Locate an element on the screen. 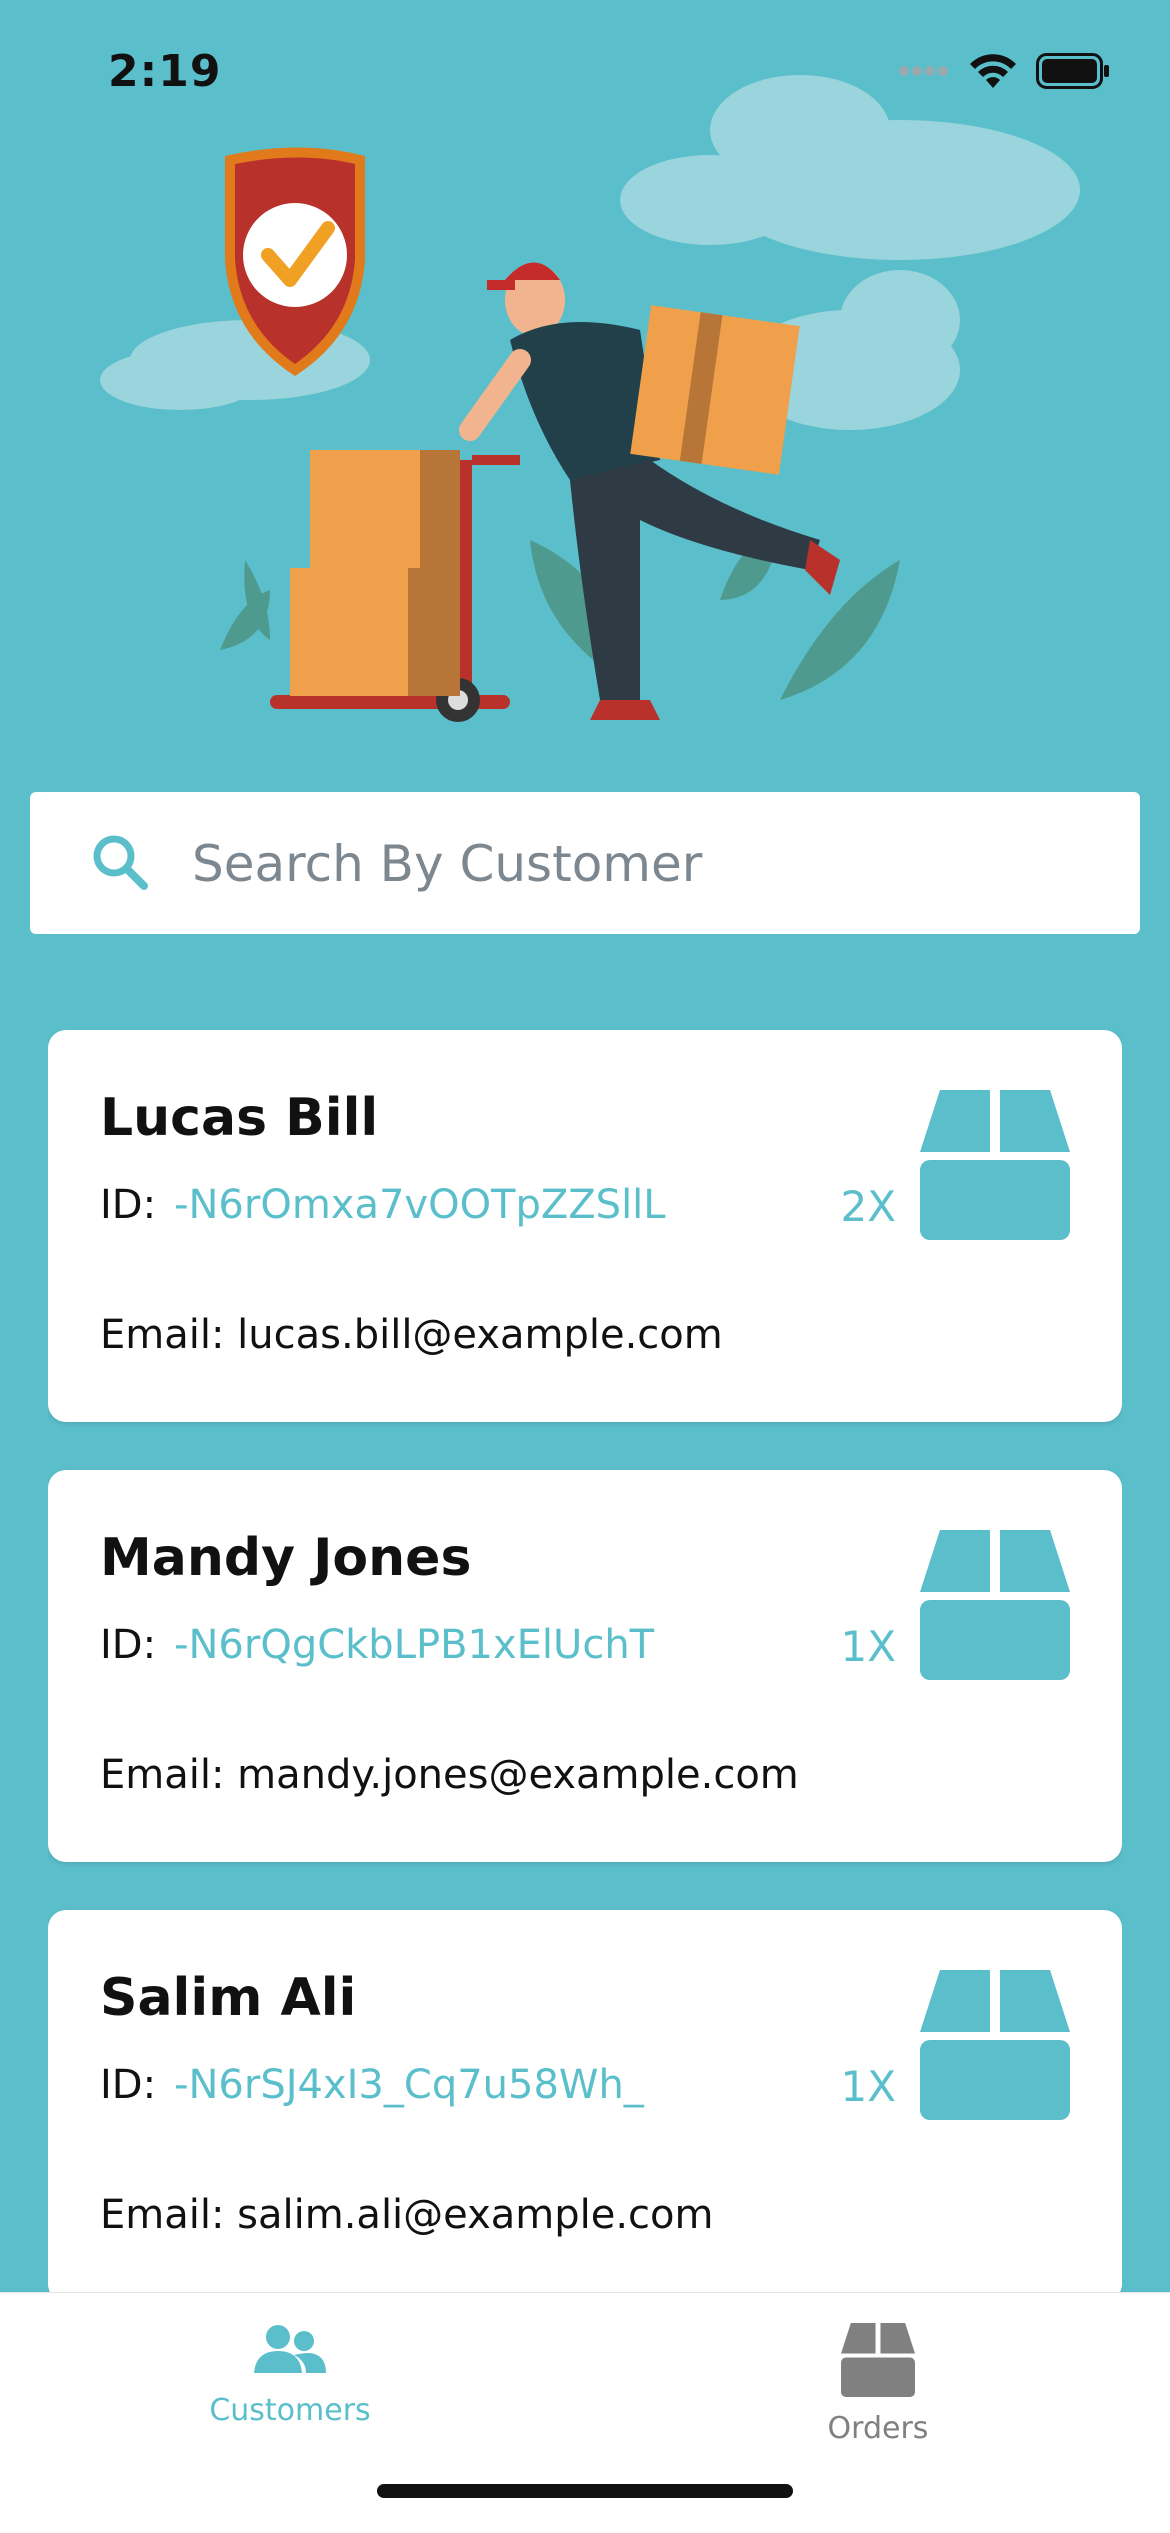 The height and width of the screenshot is (2533, 1170). home-indicator is located at coordinates (585, 2491).